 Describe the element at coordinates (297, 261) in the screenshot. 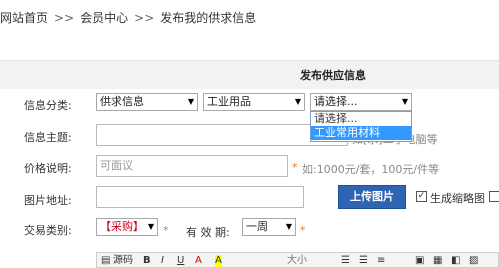

I see `font-size-select: 大小` at that location.